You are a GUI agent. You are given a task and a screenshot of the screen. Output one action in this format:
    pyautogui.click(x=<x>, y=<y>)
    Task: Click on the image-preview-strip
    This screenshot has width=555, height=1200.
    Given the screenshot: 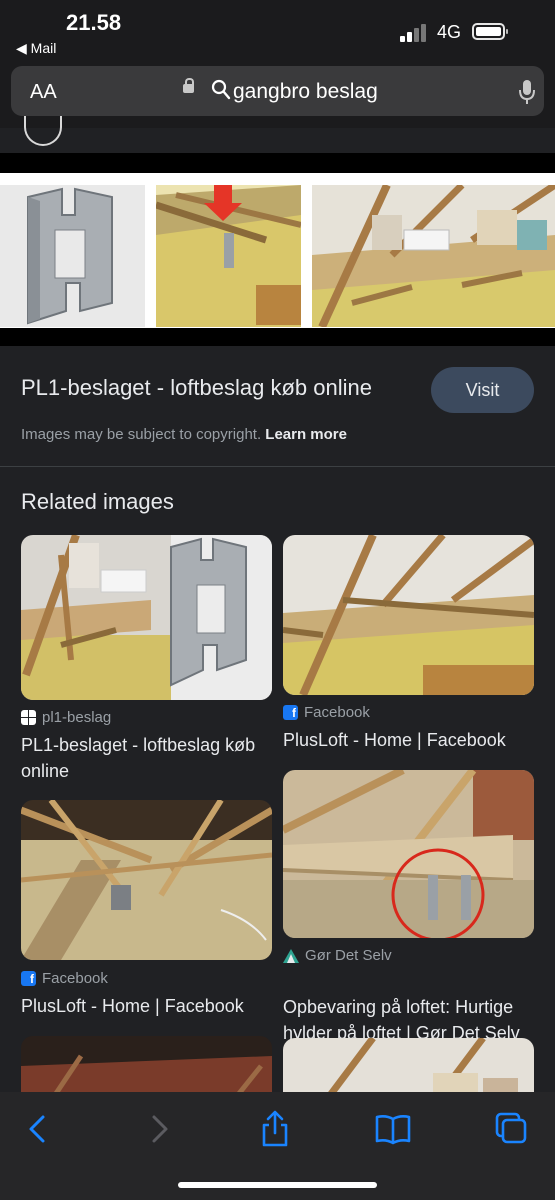 What is the action you would take?
    pyautogui.click(x=277, y=250)
    